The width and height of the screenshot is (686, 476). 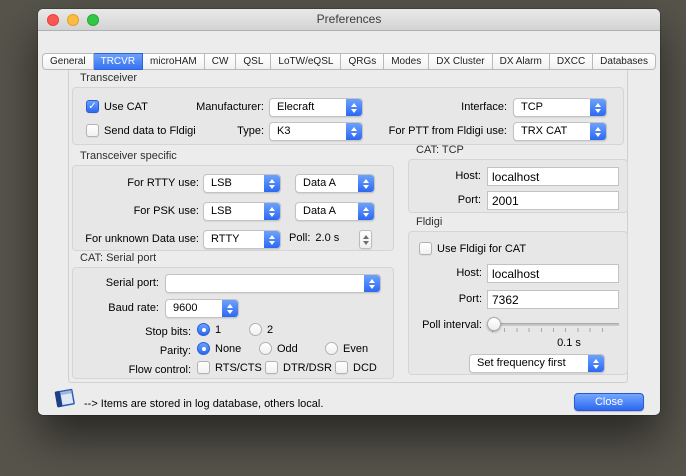 What do you see at coordinates (53, 20) in the screenshot?
I see `close-window-button` at bounding box center [53, 20].